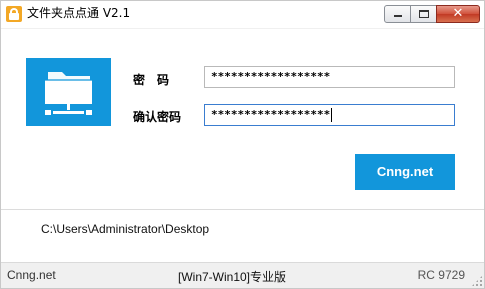 This screenshot has height=289, width=485. I want to click on maximize-button, so click(423, 14).